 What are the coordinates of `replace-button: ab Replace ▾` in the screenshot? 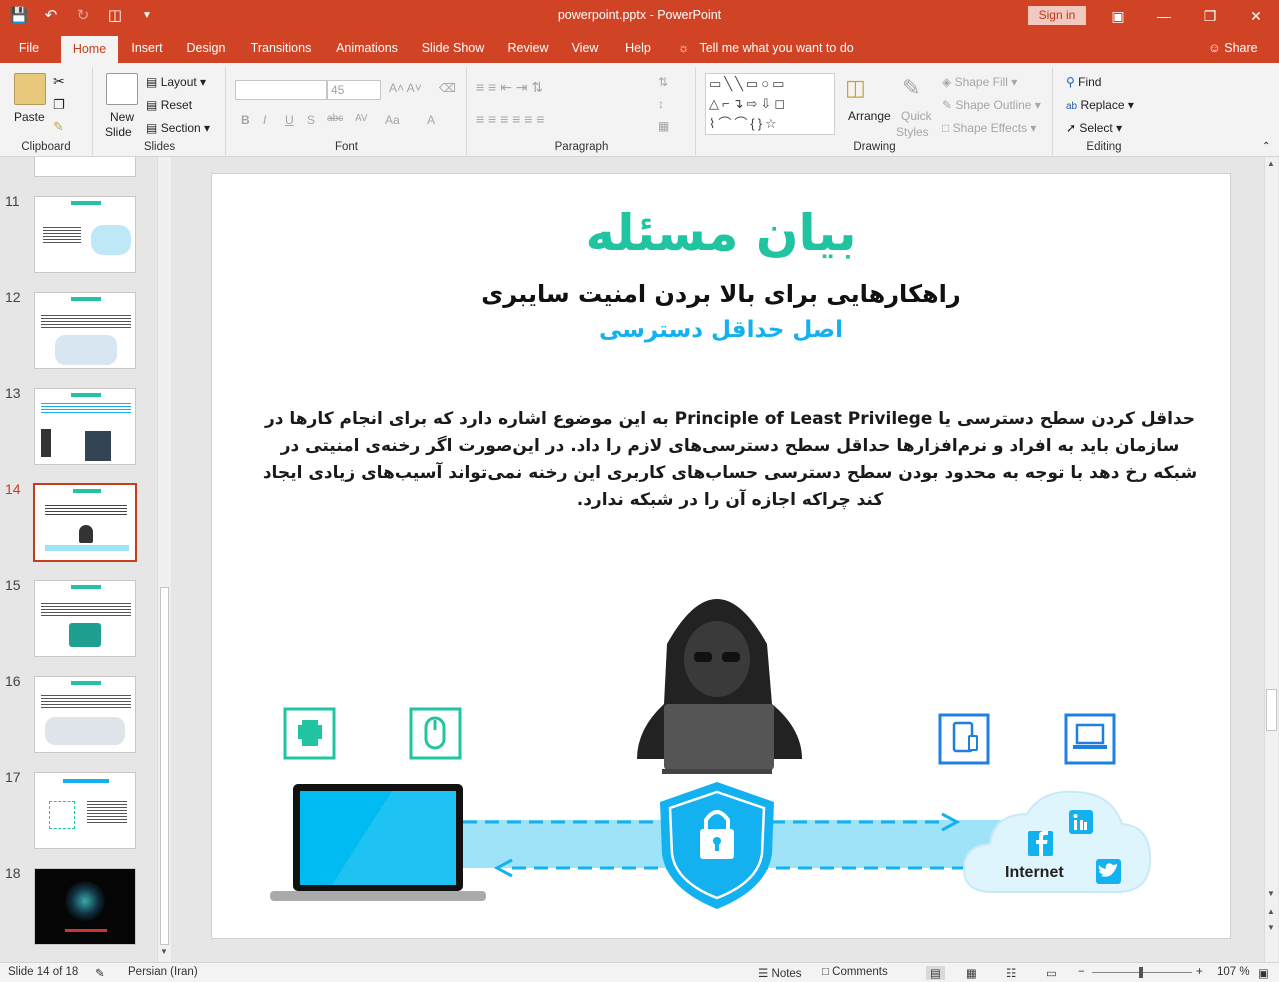 It's located at (1100, 105).